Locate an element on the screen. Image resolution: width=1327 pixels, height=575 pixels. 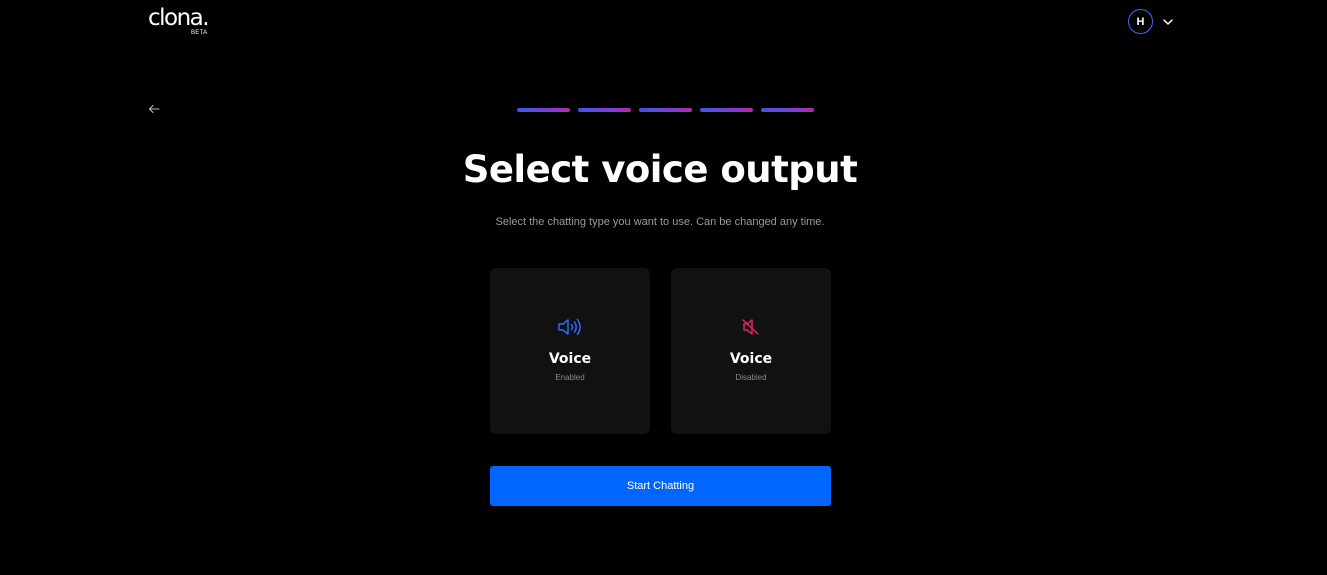
voice-options: Voice Enabled Voice Disabled is located at coordinates (660, 351).